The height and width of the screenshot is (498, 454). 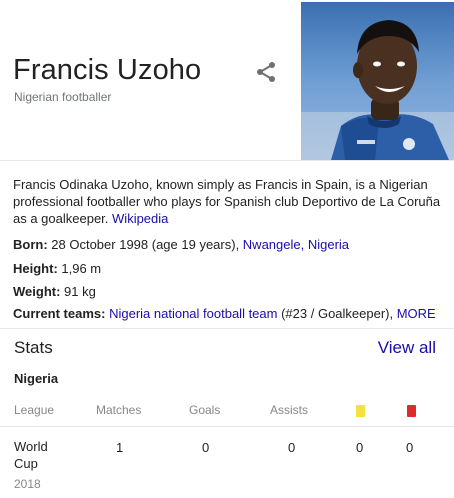 I want to click on header-divider, so click(x=227, y=160).